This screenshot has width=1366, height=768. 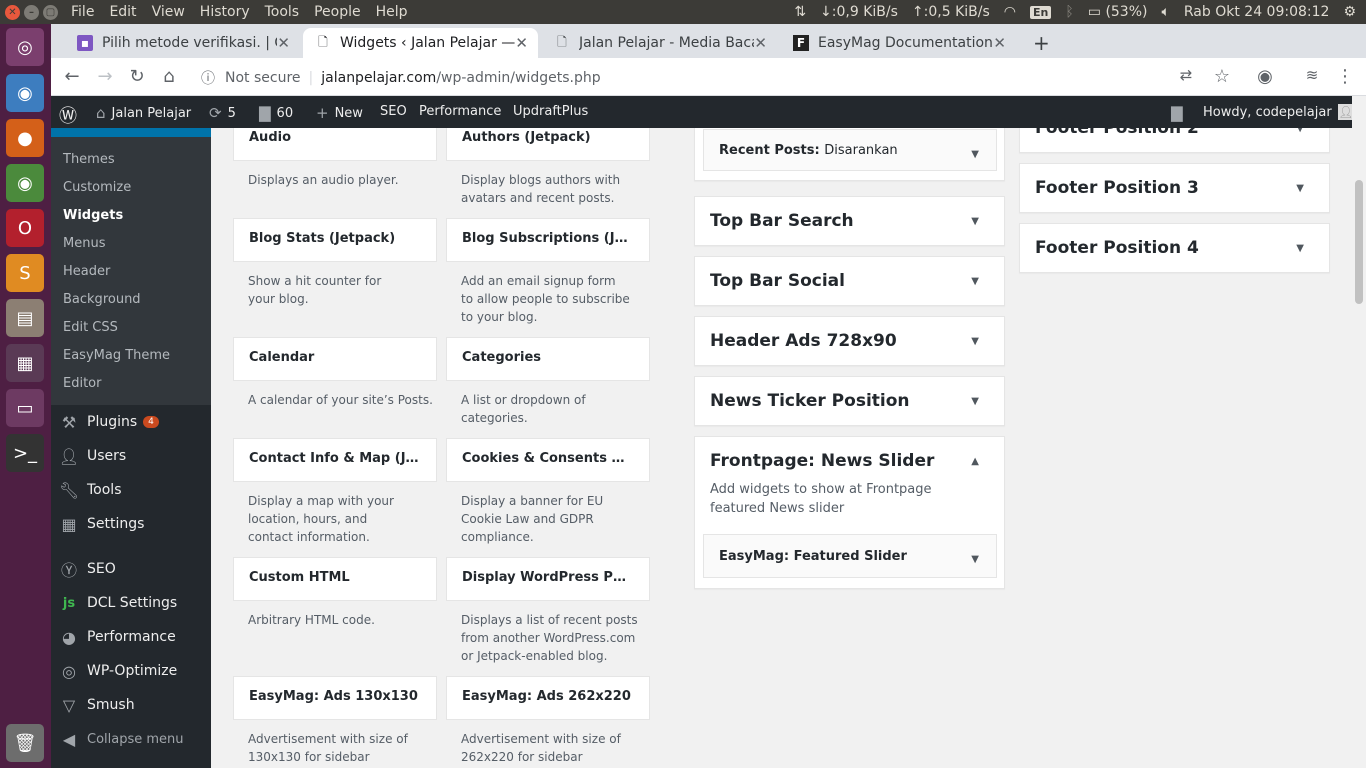 I want to click on reload-icon: ↻, so click(x=137, y=76).